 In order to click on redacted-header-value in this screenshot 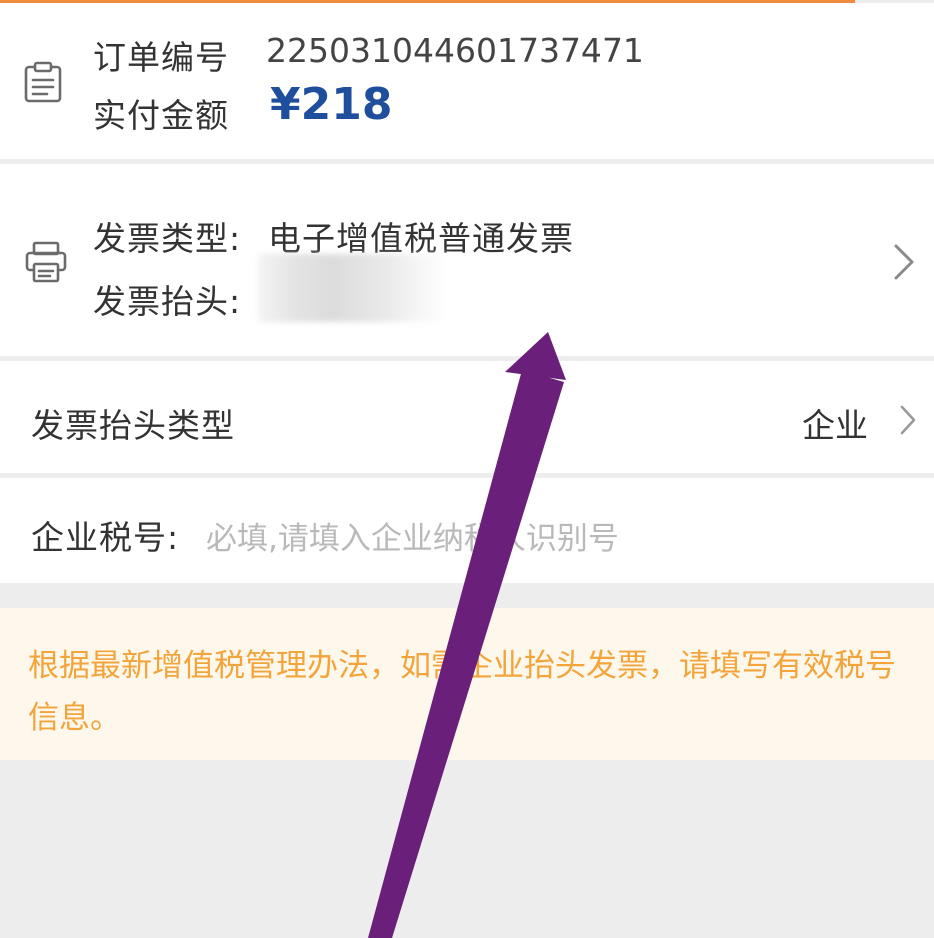, I will do `click(353, 288)`.